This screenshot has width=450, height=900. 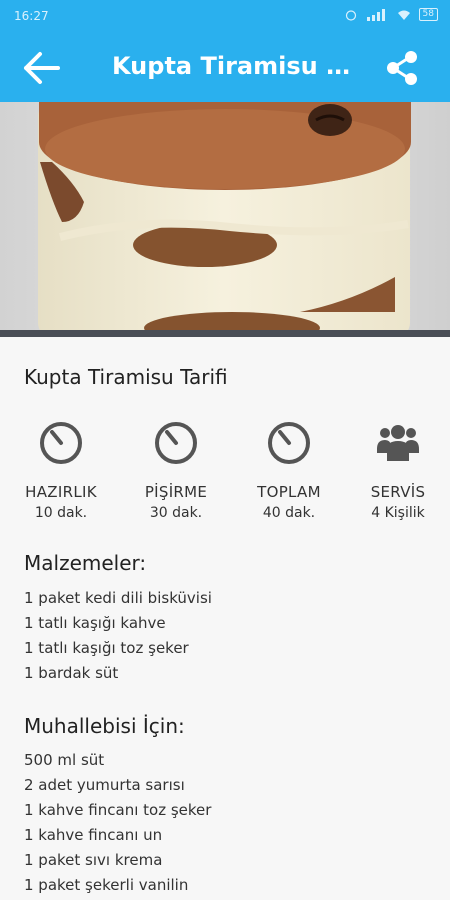 I want to click on status-icons: 58, so click(x=391, y=14).